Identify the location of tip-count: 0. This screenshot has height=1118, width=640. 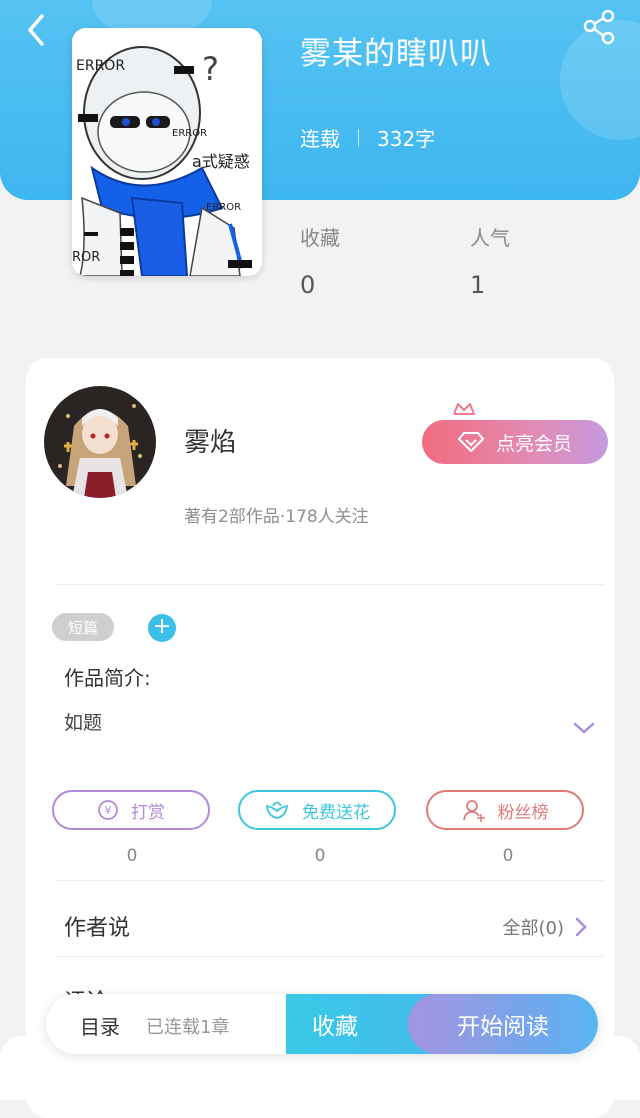
(132, 856).